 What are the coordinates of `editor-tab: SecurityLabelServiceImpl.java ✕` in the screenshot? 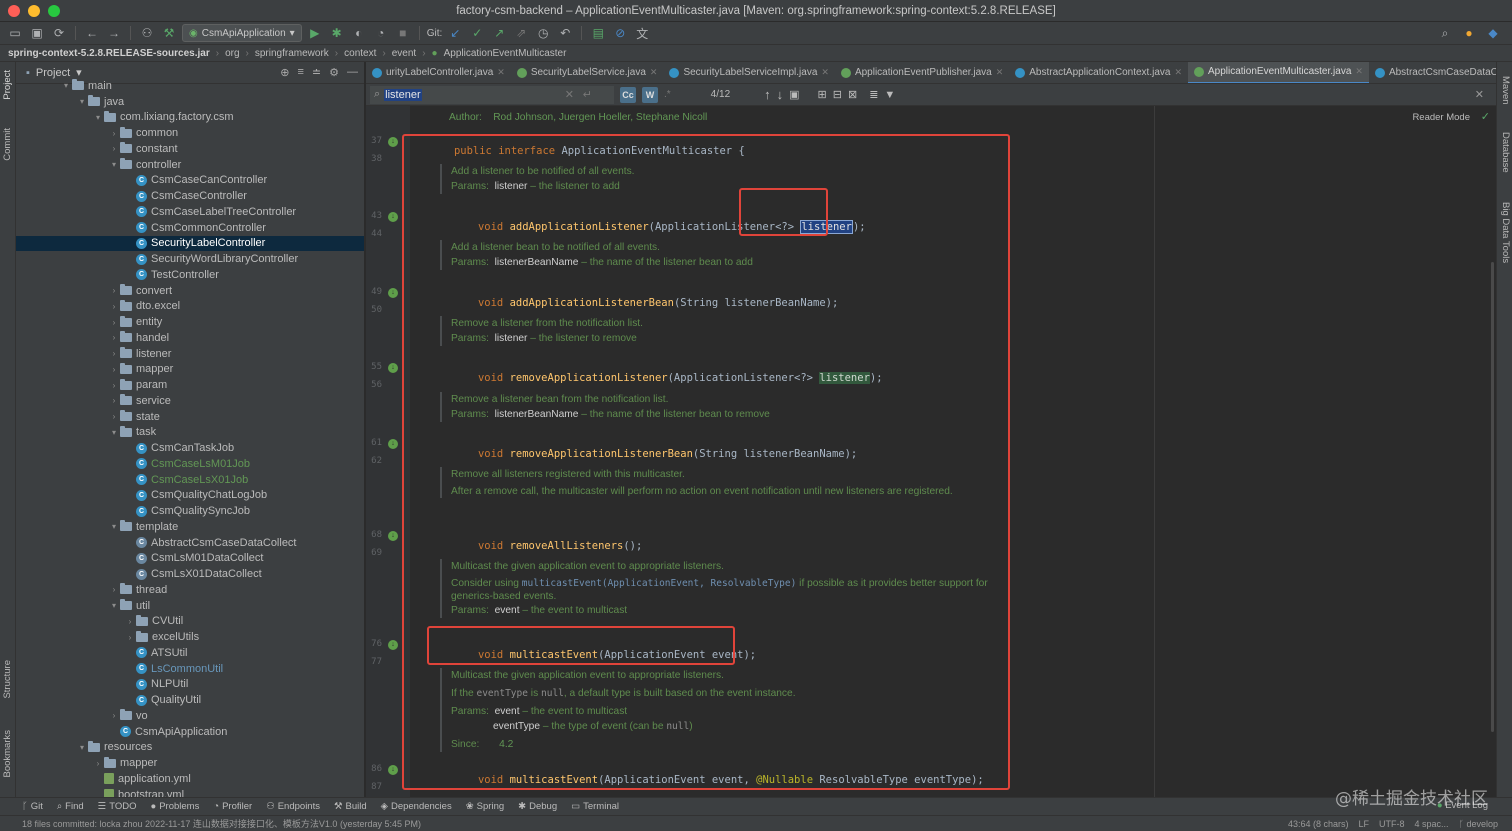 It's located at (749, 72).